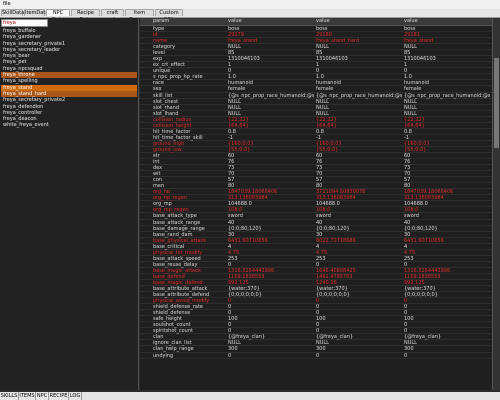 The image size is (500, 400). I want to click on grid-header: param value value value, so click(316, 22).